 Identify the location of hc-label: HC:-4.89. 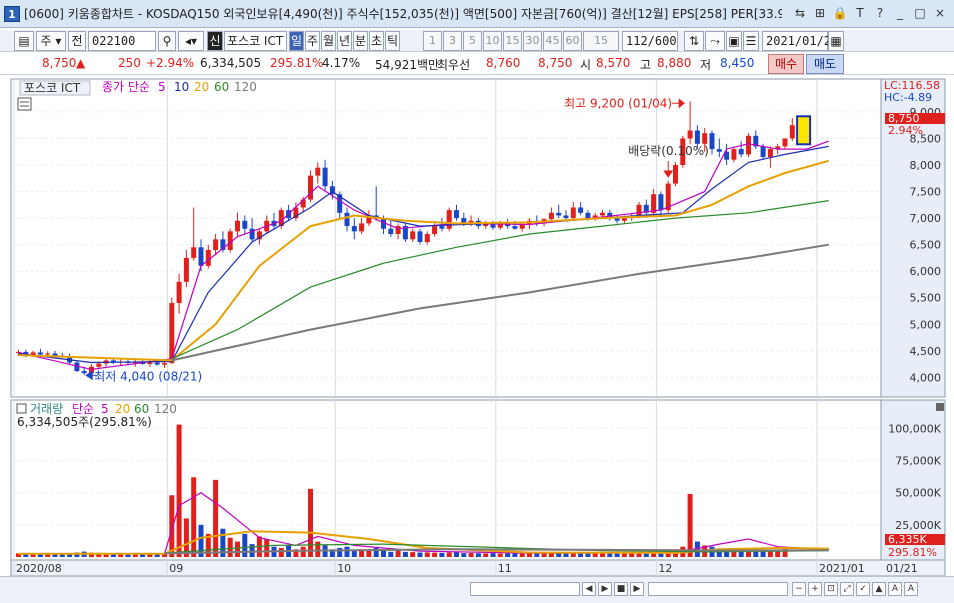
(908, 97).